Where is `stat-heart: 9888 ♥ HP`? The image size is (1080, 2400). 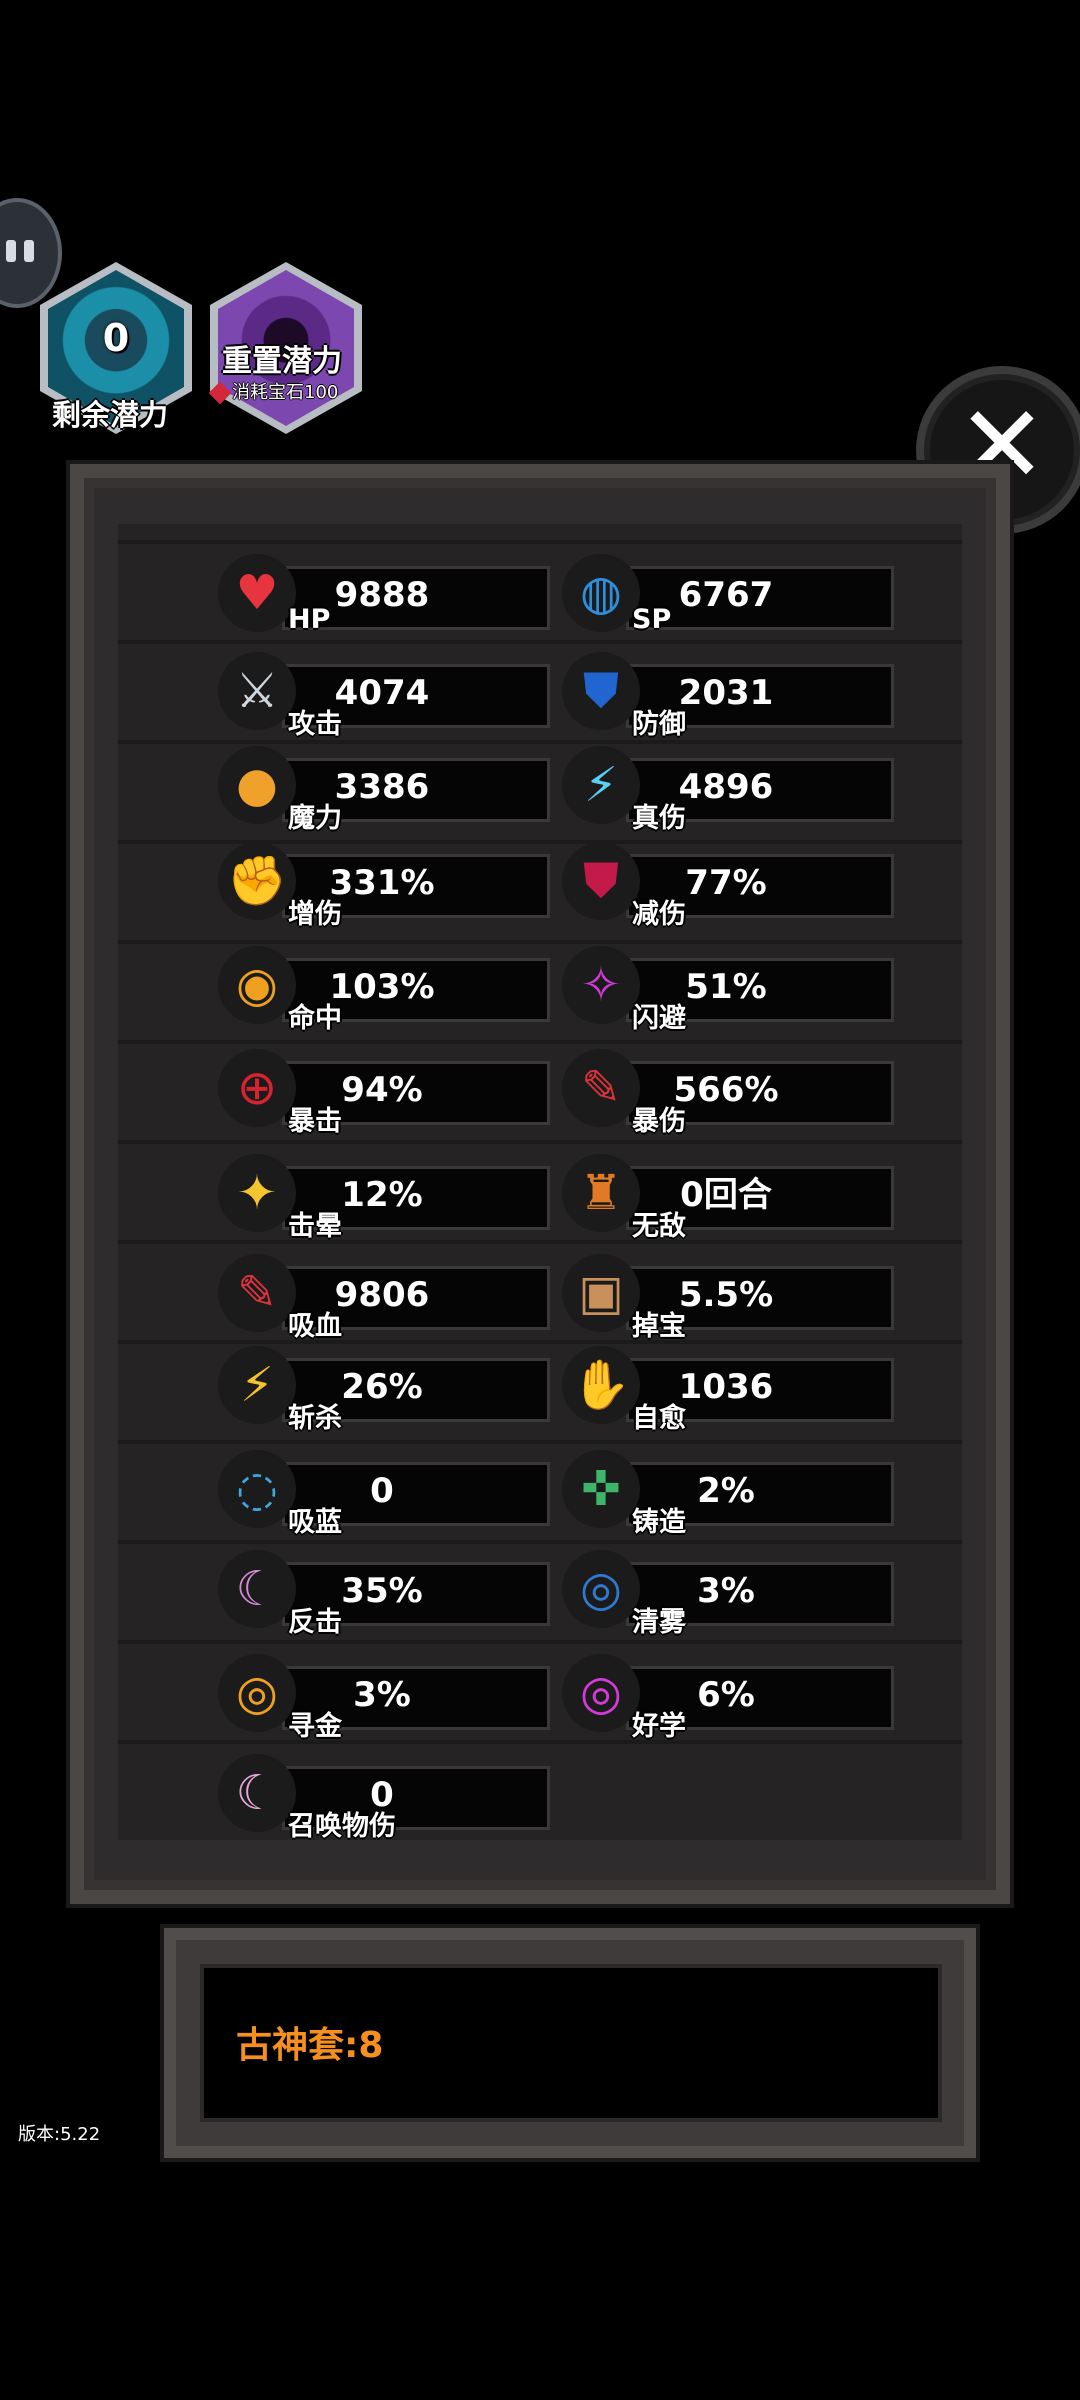 stat-heart: 9888 ♥ HP is located at coordinates (388, 594).